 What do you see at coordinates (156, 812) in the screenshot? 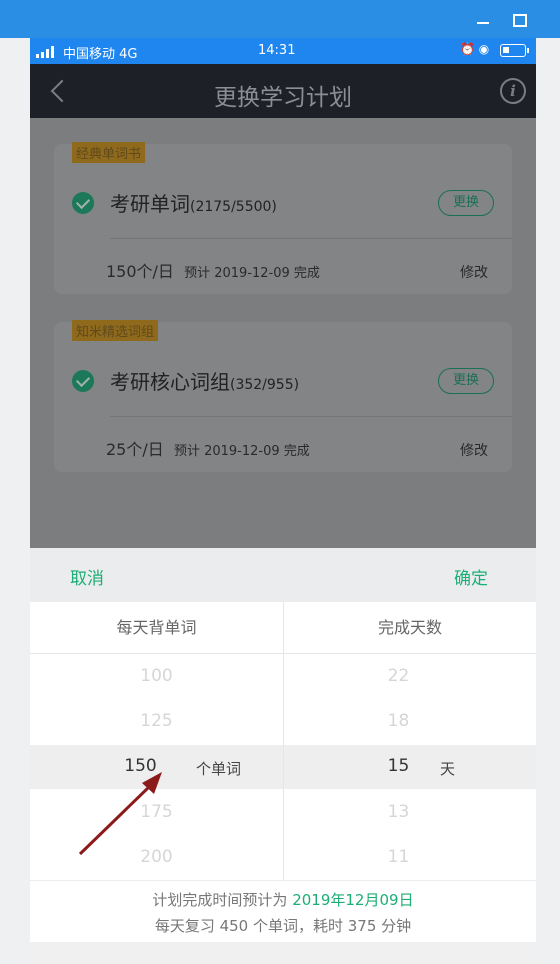
I see `wheel-option: 175` at bounding box center [156, 812].